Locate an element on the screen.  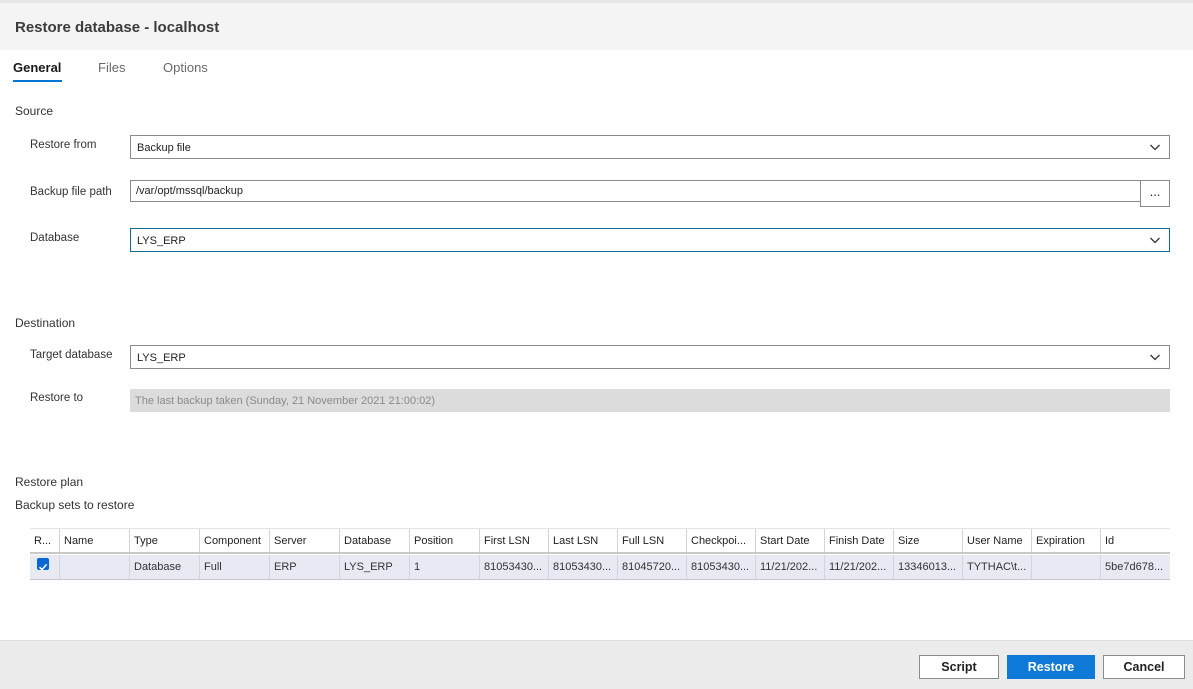
restore-to-label: Restore to is located at coordinates (57, 398).